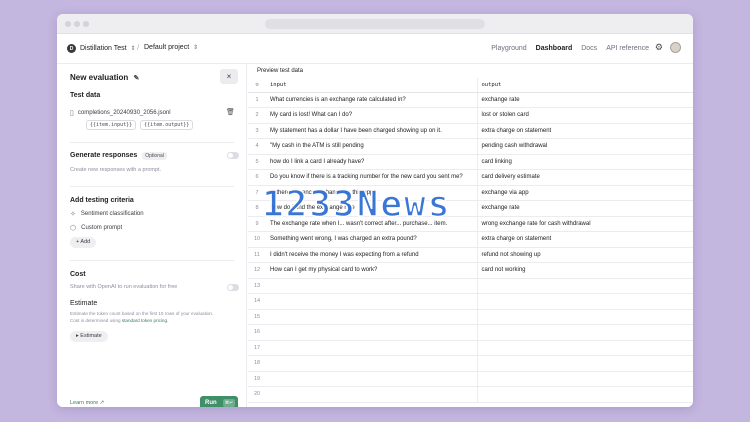 The width and height of the screenshot is (750, 422). What do you see at coordinates (470, 286) in the screenshot?
I see `table-row: 13` at bounding box center [470, 286].